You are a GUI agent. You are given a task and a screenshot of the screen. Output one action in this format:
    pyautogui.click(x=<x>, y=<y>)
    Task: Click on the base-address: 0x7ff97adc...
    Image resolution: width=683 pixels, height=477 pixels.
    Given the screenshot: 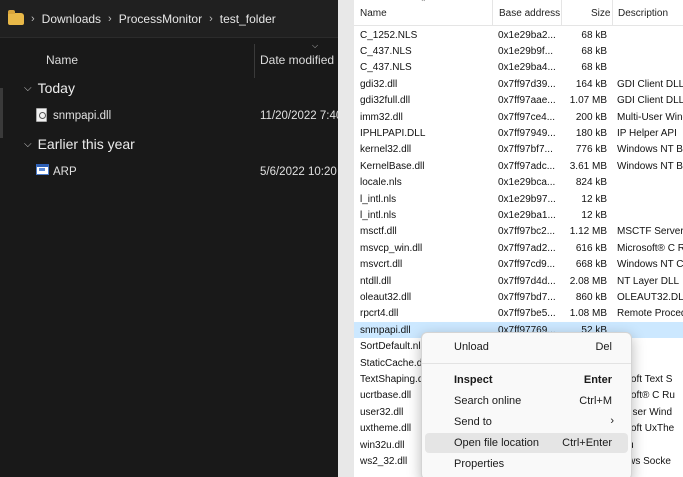 What is the action you would take?
    pyautogui.click(x=527, y=166)
    